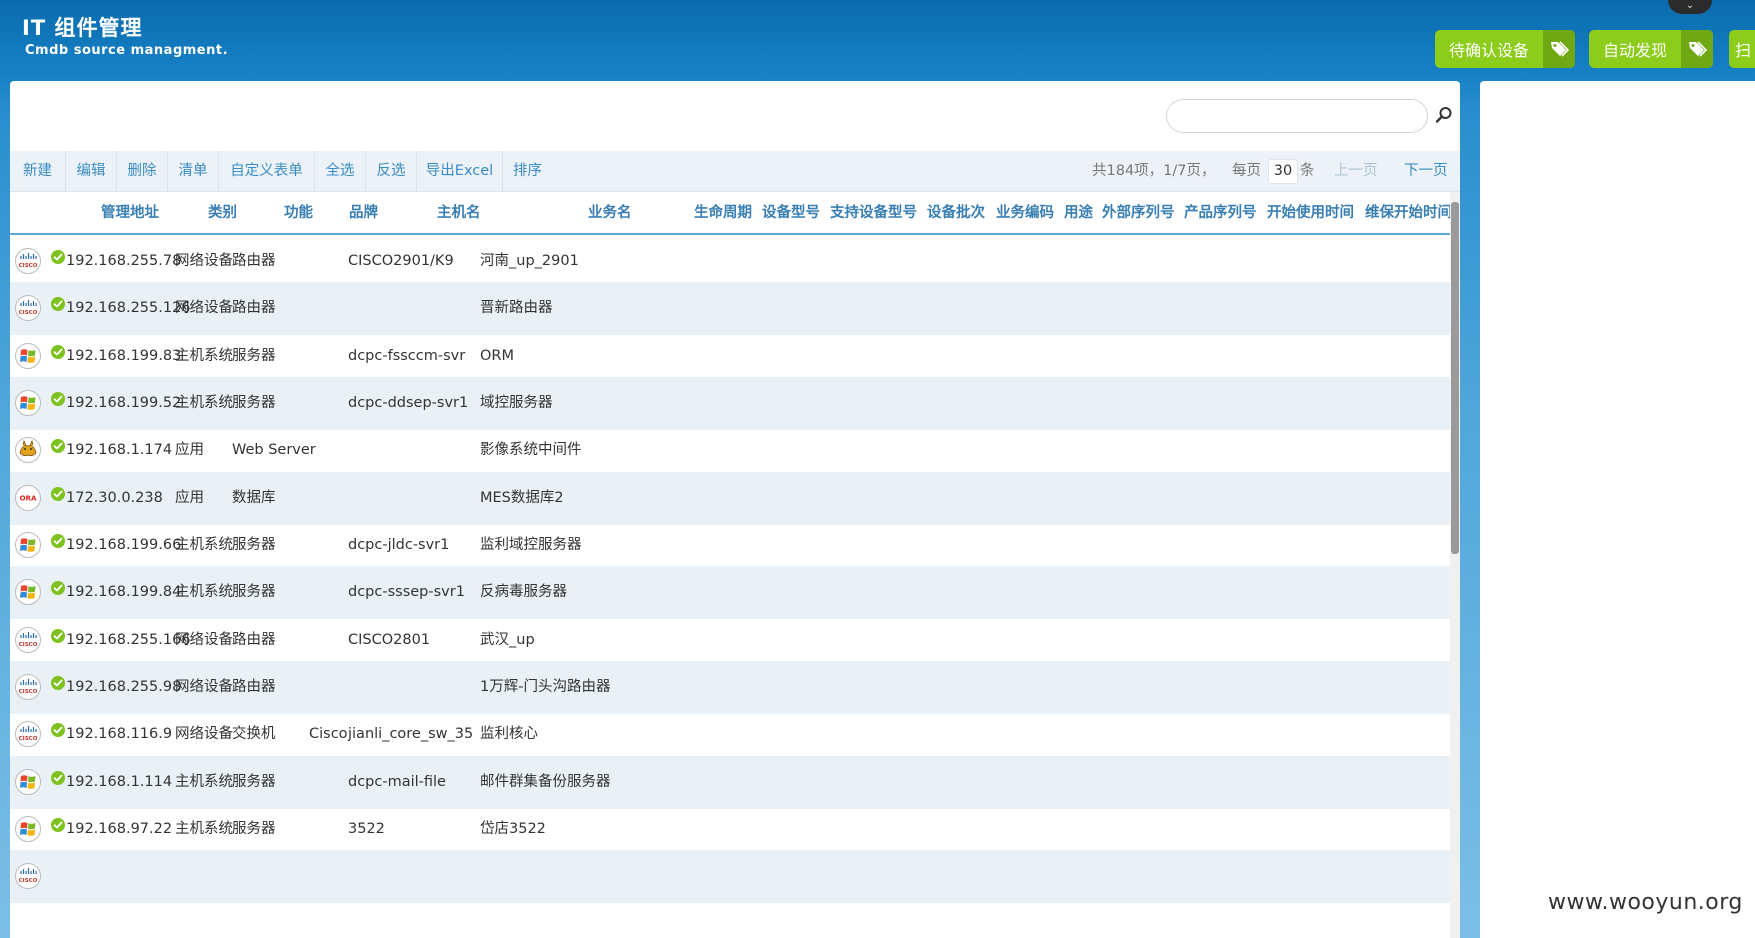 The width and height of the screenshot is (1755, 938). Describe the element at coordinates (363, 213) in the screenshot. I see `column-header: 品牌` at that location.